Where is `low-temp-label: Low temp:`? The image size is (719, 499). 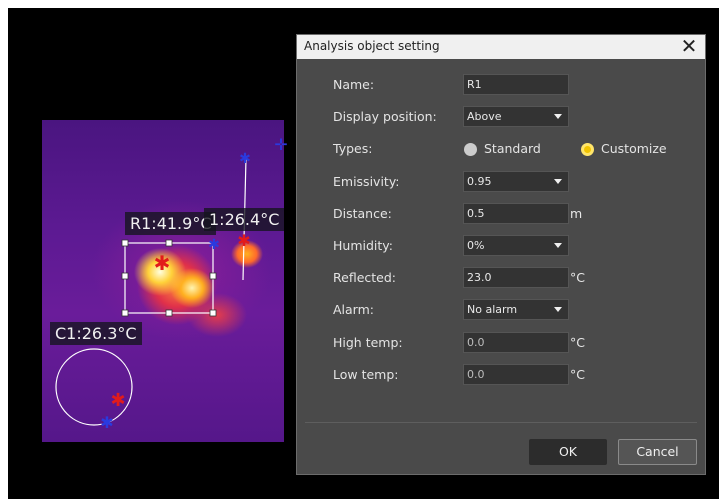 low-temp-label: Low temp: is located at coordinates (366, 374).